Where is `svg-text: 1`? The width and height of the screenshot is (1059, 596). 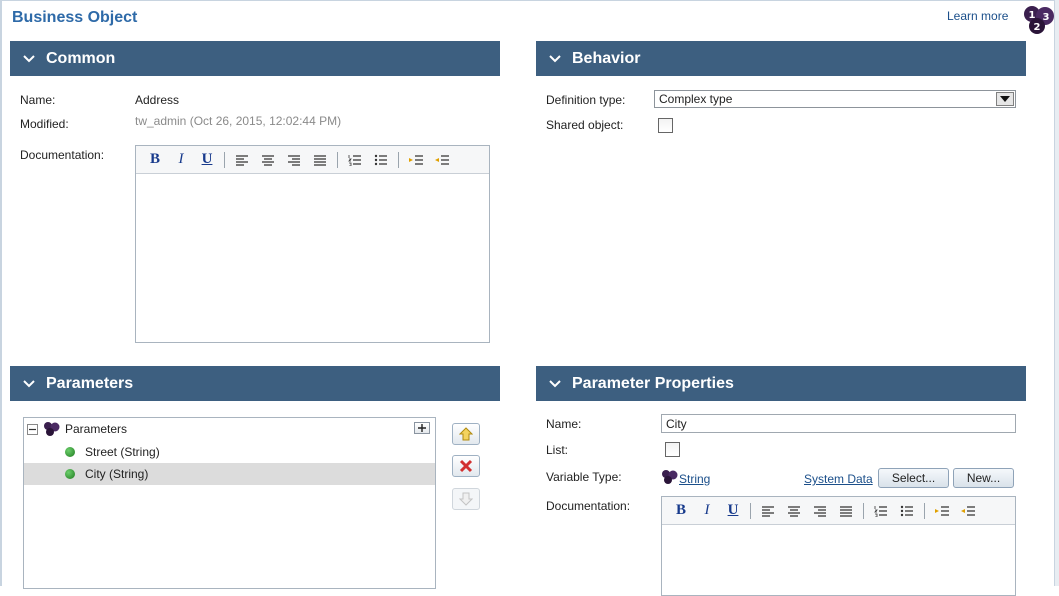
svg-text: 1 is located at coordinates (1032, 15).